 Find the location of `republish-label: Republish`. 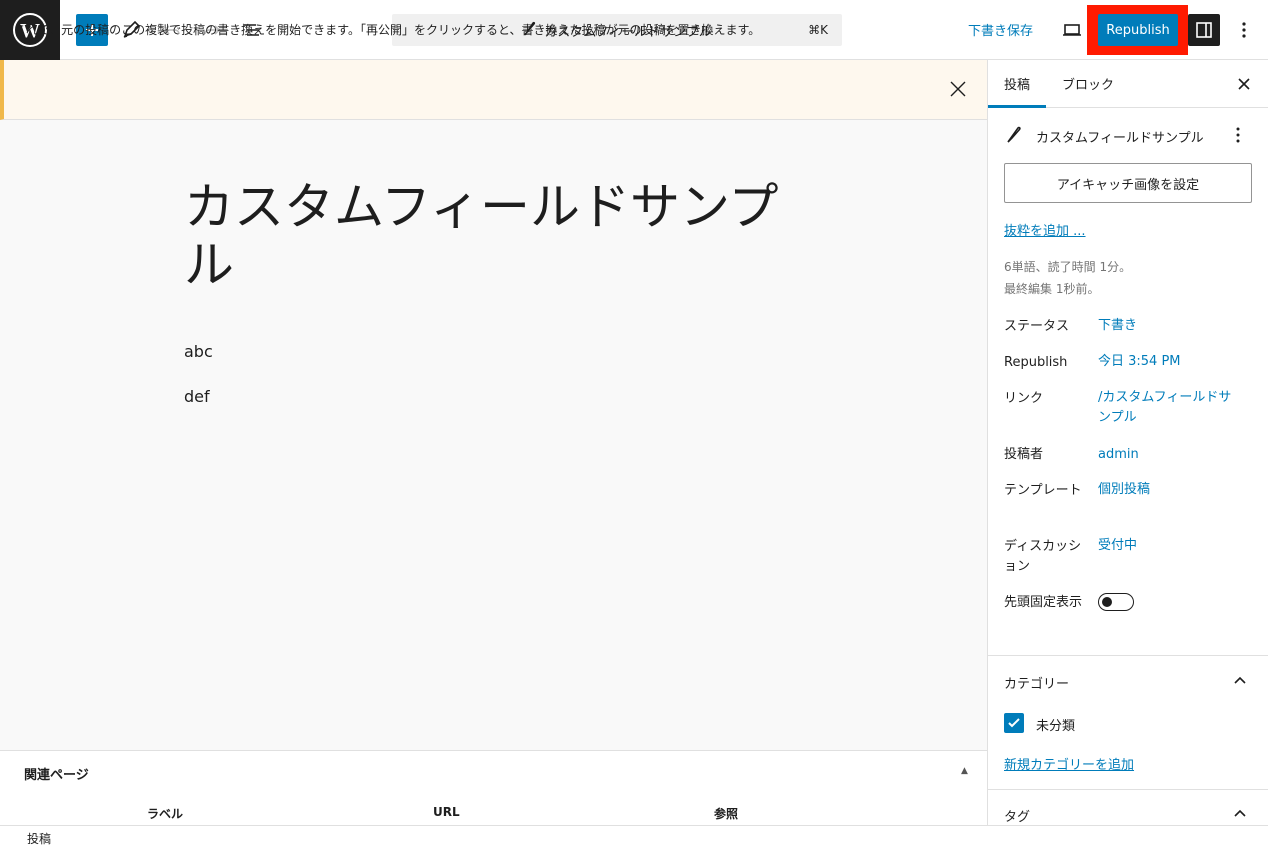

republish-label: Republish is located at coordinates (1036, 362).